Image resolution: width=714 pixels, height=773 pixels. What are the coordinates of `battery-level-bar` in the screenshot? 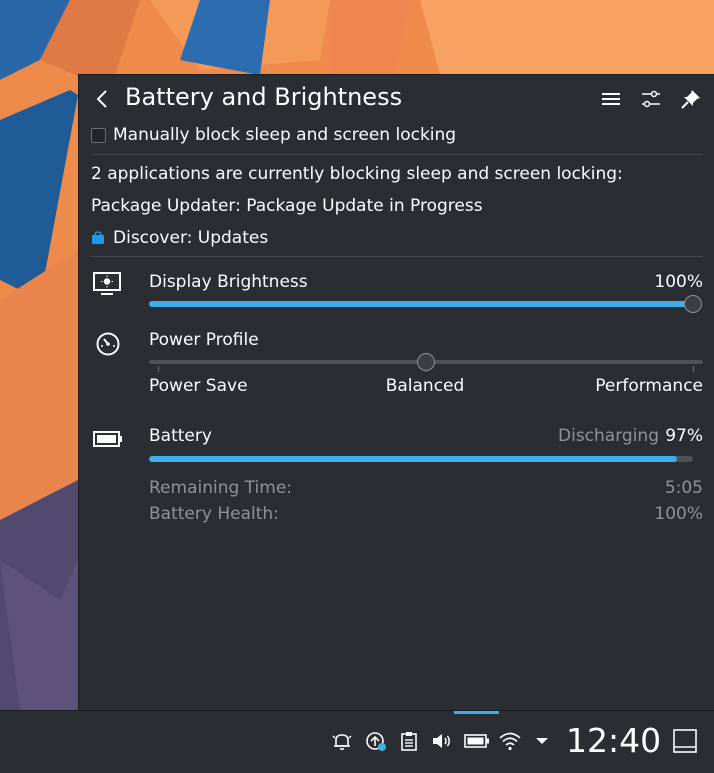 It's located at (421, 459).